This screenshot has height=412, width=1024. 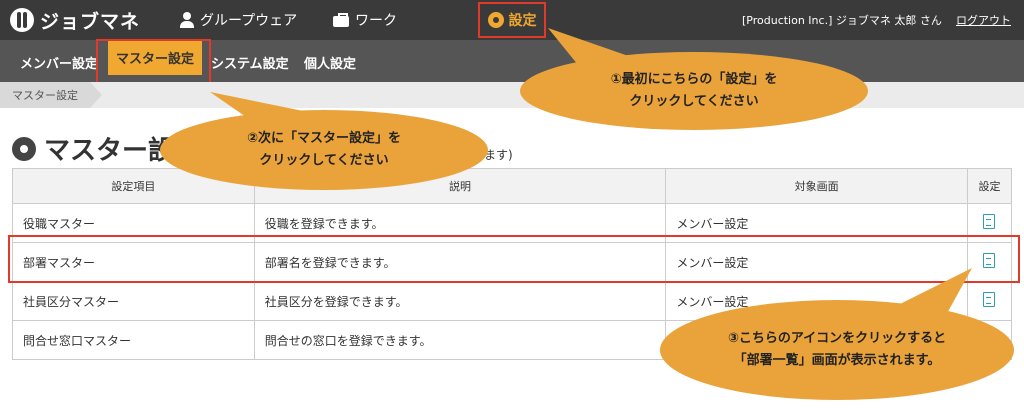 What do you see at coordinates (837, 350) in the screenshot?
I see `callout-3: ③こちらのアイコンをクリックすると 「部署一覧」画面が表示されます。` at bounding box center [837, 350].